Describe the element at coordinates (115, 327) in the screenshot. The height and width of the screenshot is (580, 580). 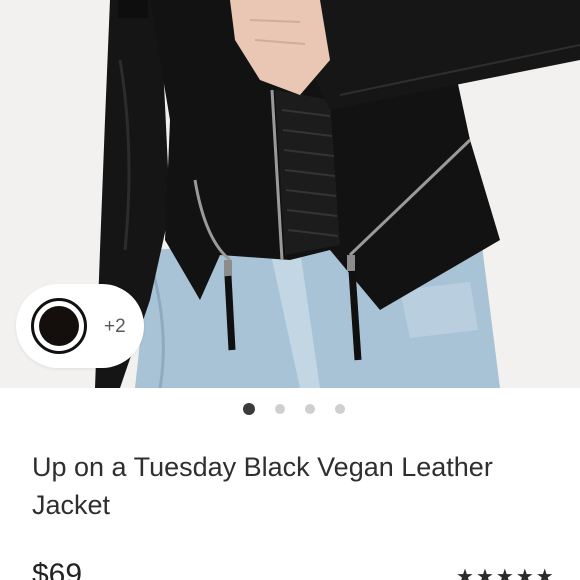
I see `more-colors-count: +2` at that location.